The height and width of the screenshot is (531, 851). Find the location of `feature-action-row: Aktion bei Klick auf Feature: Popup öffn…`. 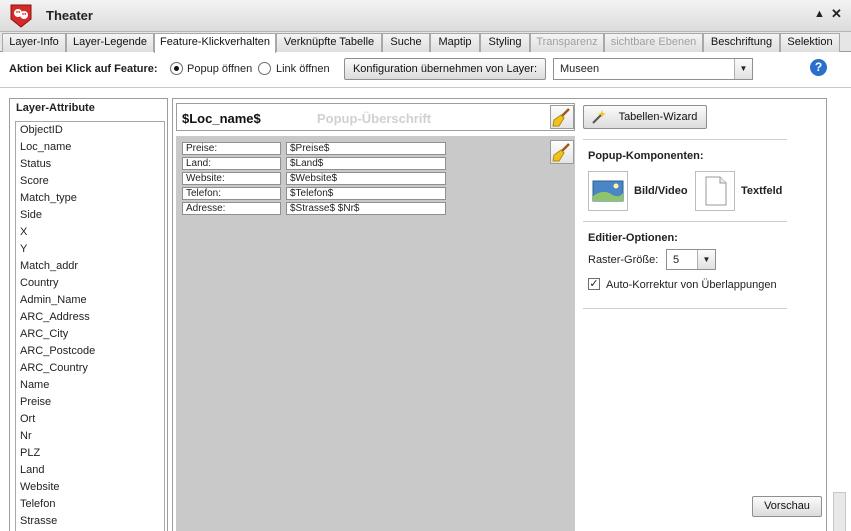

feature-action-row: Aktion bei Klick auf Feature: Popup öffn… is located at coordinates (425, 70).